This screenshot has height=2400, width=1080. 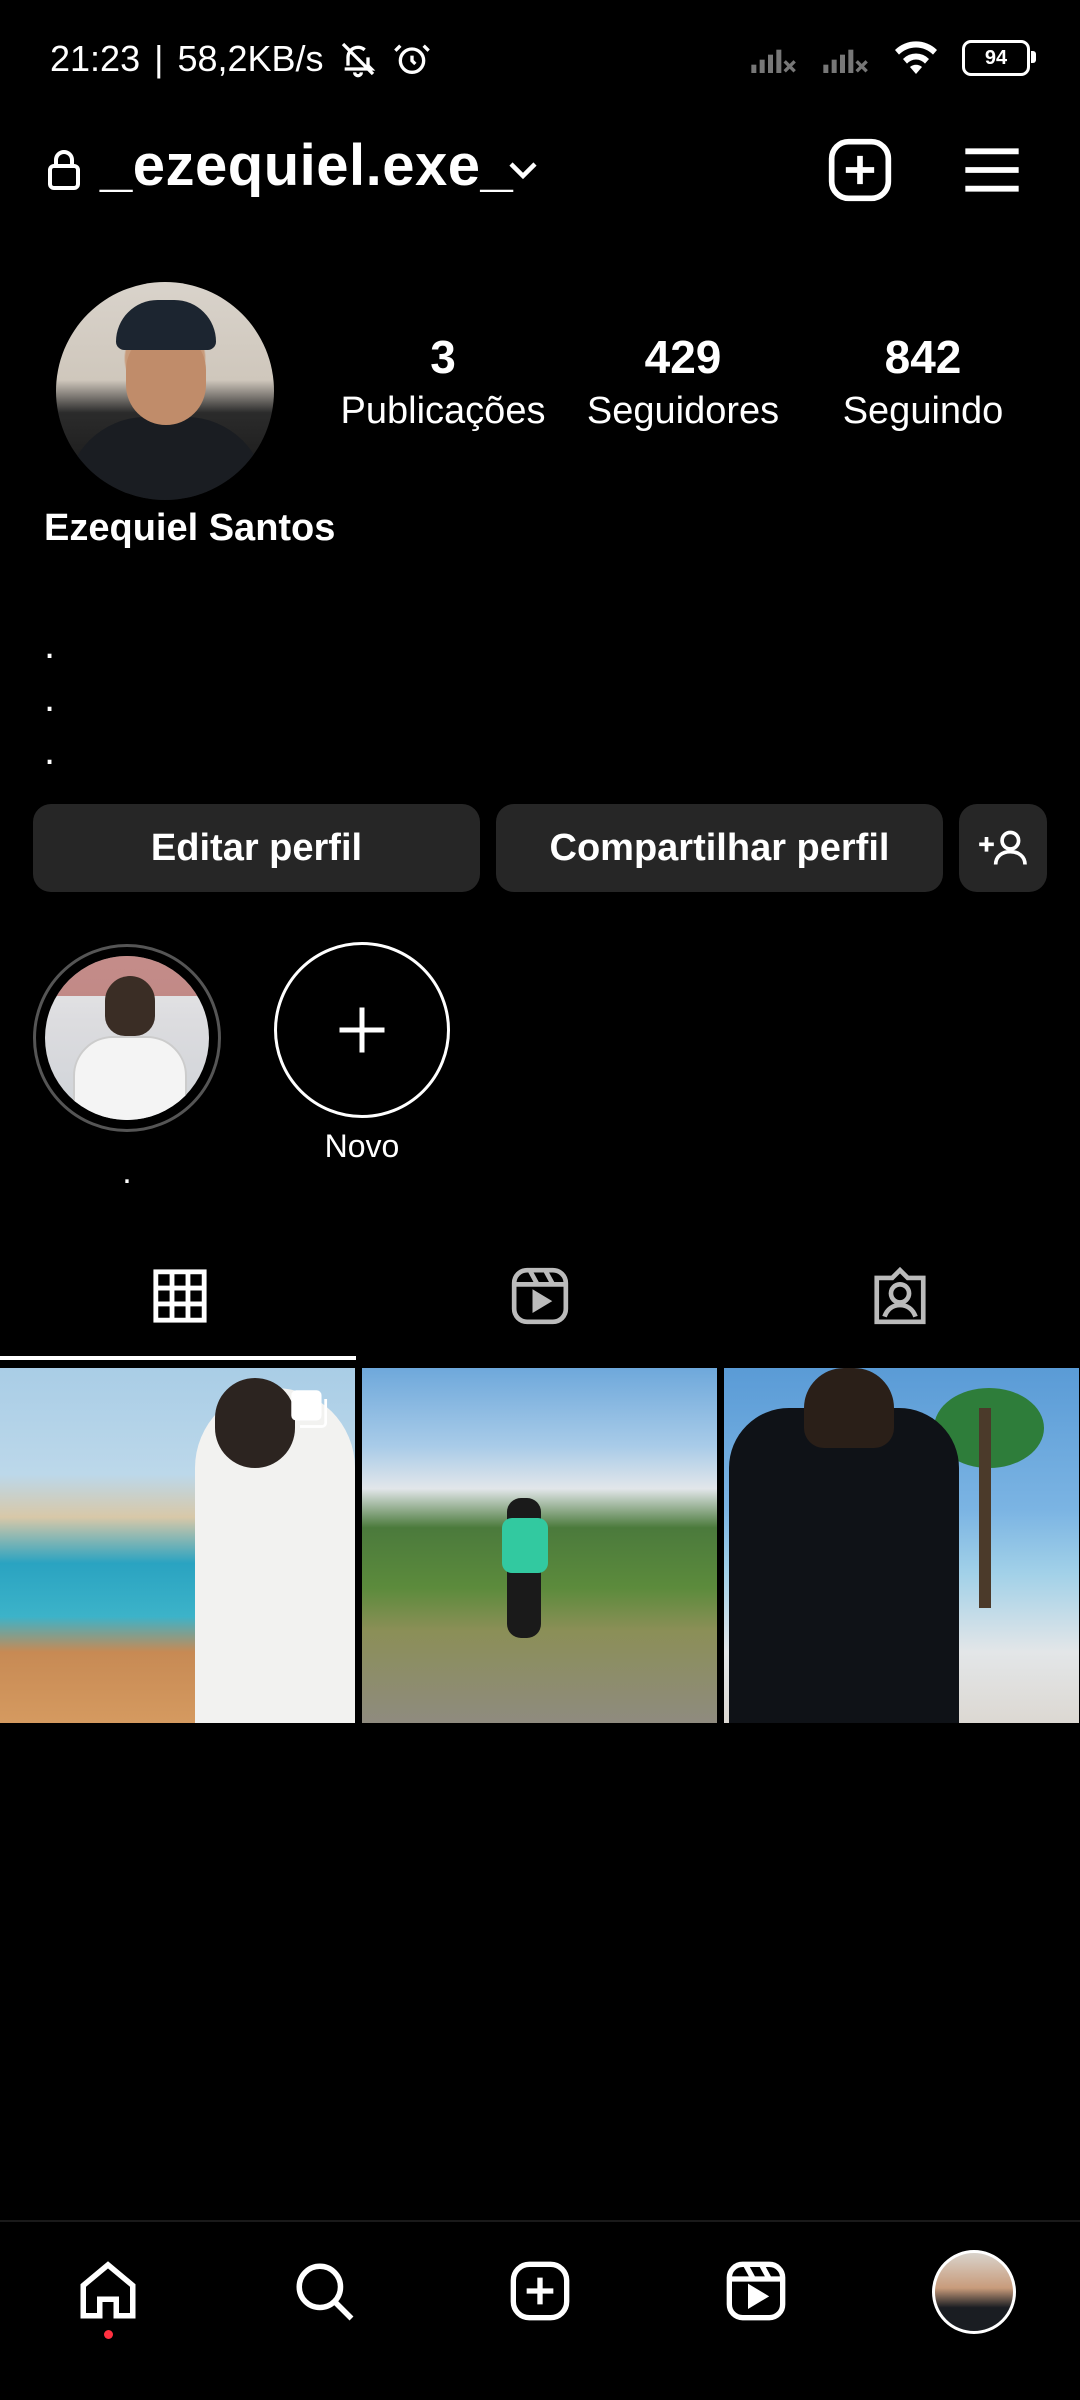 What do you see at coordinates (974, 2292) in the screenshot?
I see `nav-profile-avatar` at bounding box center [974, 2292].